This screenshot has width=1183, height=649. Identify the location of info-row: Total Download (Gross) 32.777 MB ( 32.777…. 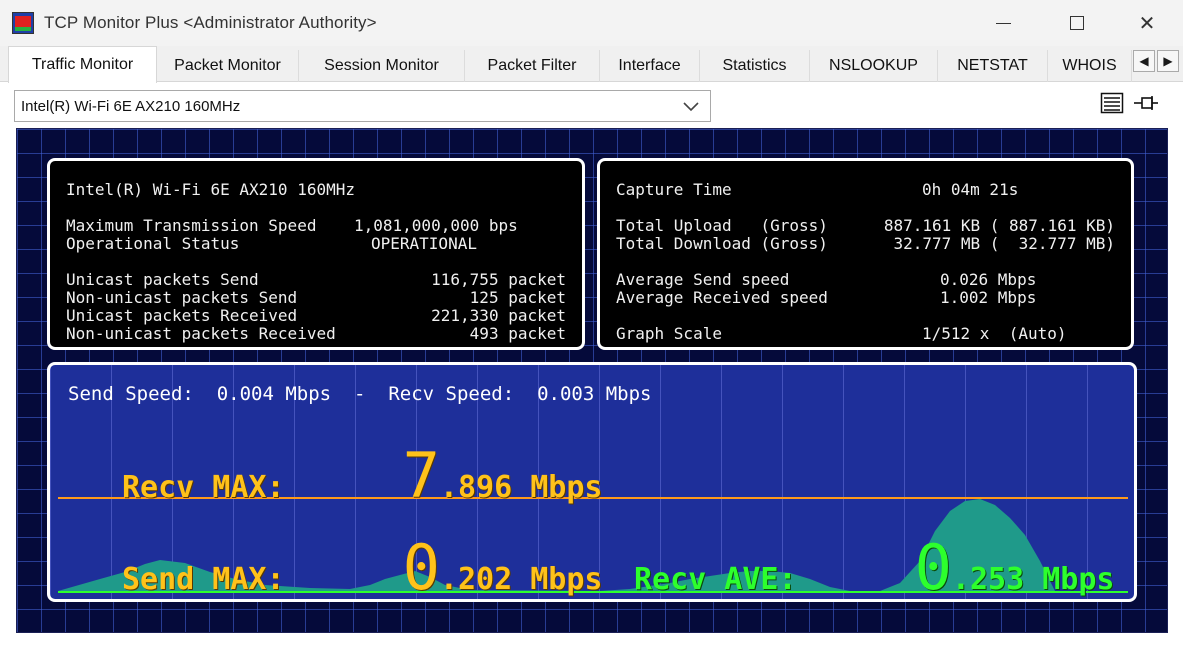
(865, 243).